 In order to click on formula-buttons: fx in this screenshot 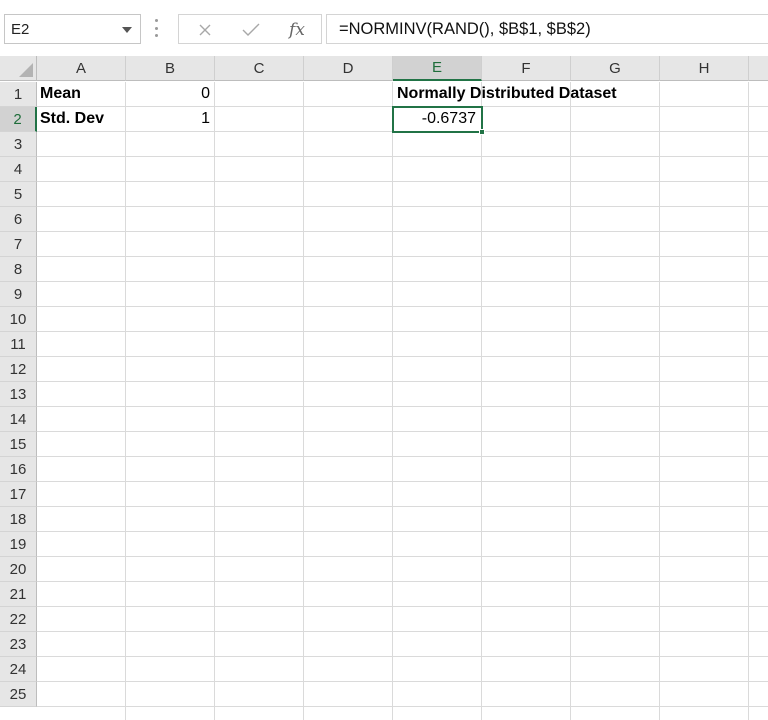, I will do `click(250, 29)`.